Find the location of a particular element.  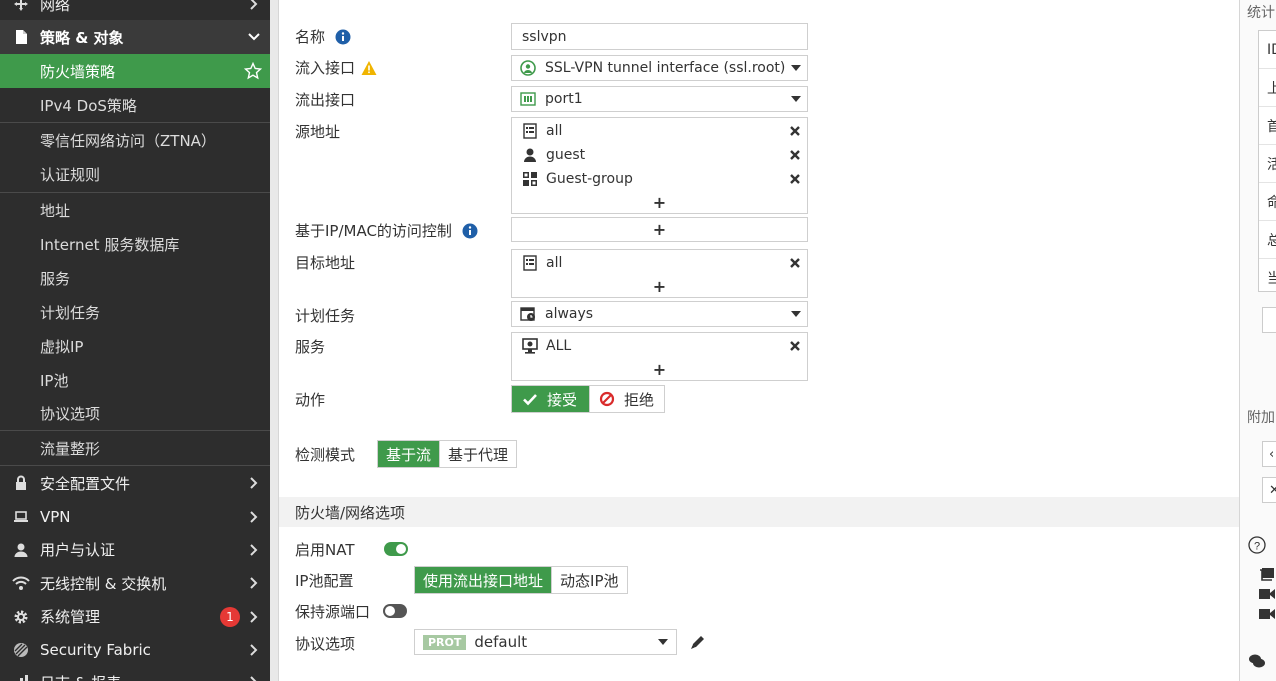

sidebar-item-label: 零信任网络访问（ZTNA） is located at coordinates (128, 140).